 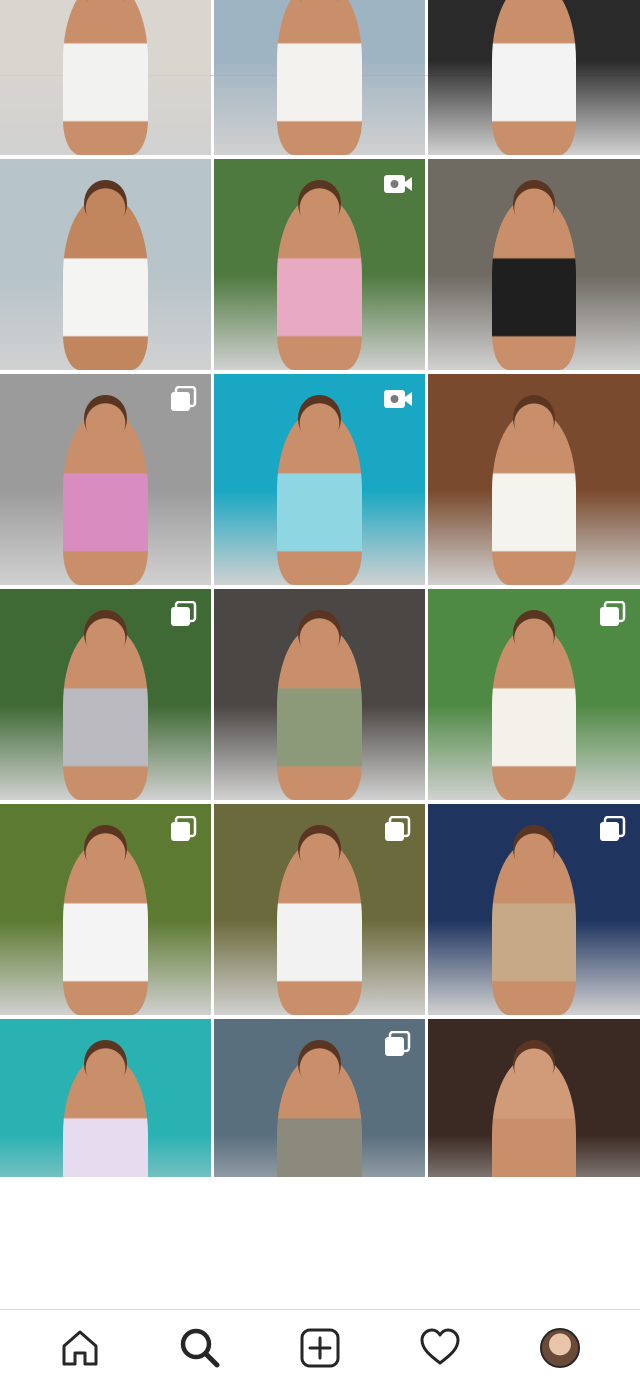 I want to click on bottom-tab-bar, so click(x=320, y=1347).